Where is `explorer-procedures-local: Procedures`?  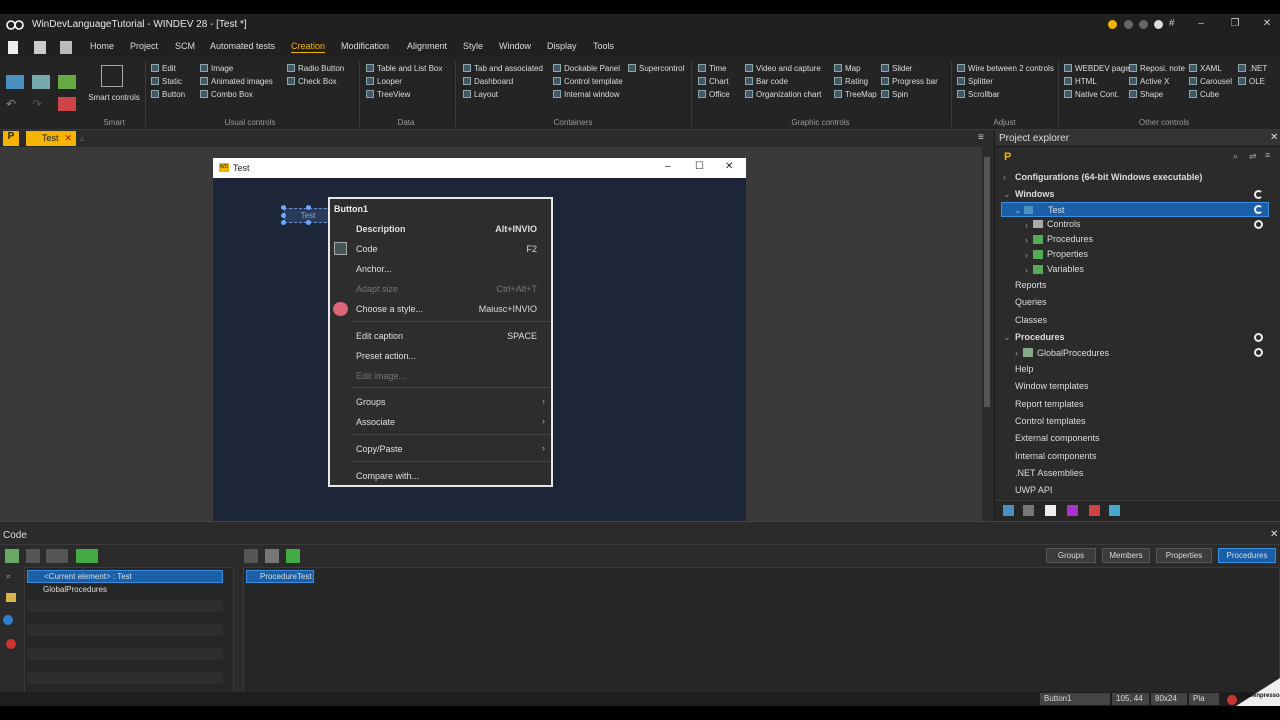
explorer-procedures-local: Procedures is located at coordinates (1070, 239).